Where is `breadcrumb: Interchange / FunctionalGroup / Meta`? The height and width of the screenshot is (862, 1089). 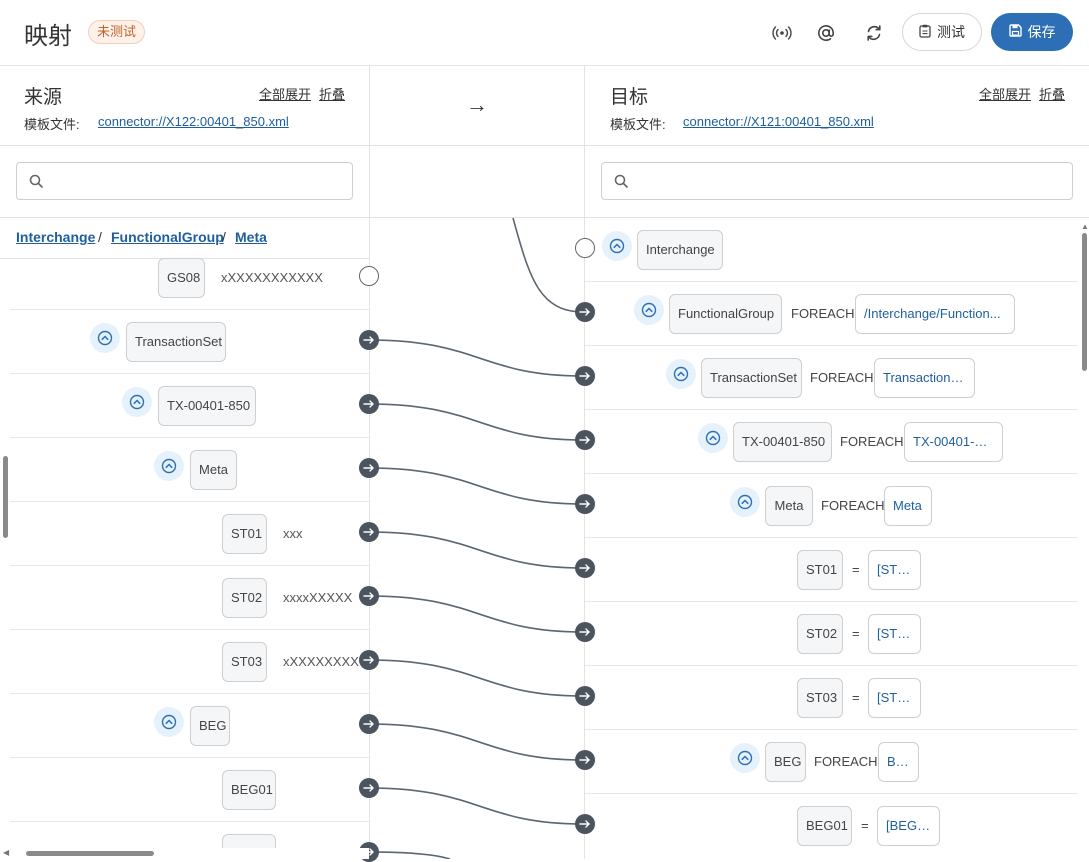
breadcrumb: Interchange / FunctionalGroup / Meta is located at coordinates (184, 238).